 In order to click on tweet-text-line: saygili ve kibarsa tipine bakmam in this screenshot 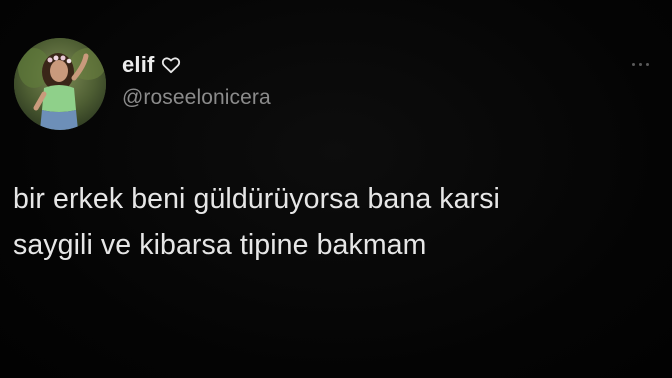, I will do `click(220, 245)`.